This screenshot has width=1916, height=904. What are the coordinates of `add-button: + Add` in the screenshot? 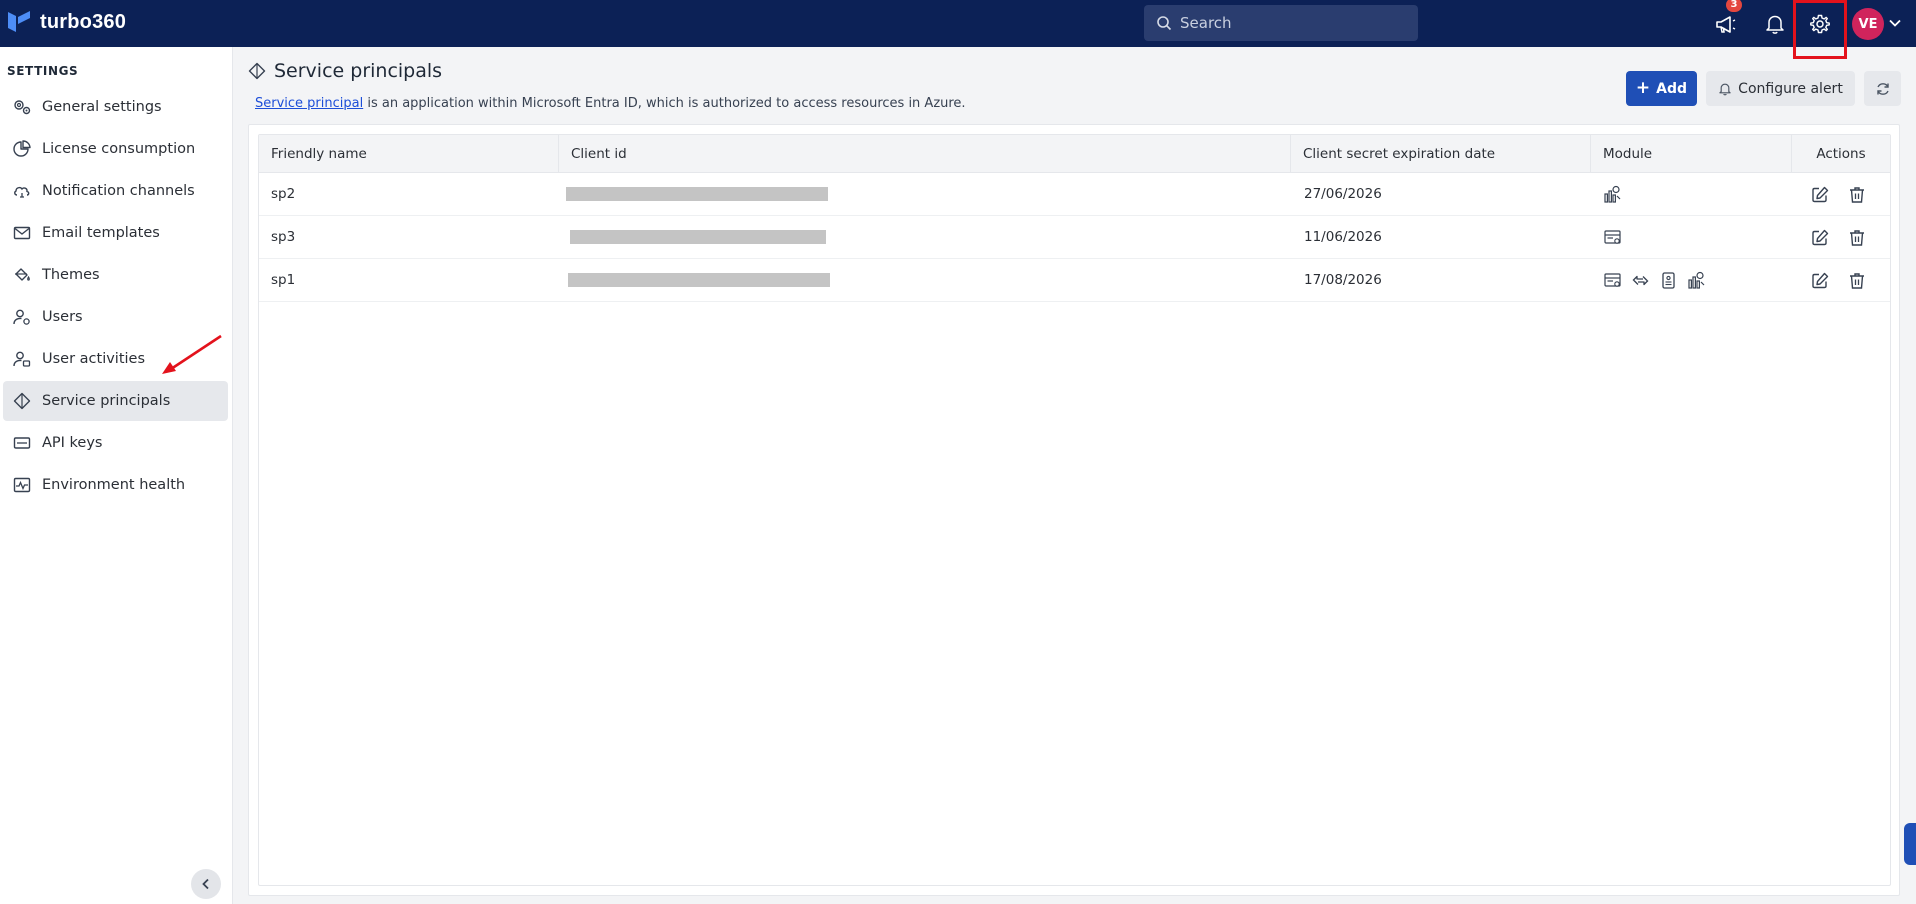 It's located at (1661, 88).